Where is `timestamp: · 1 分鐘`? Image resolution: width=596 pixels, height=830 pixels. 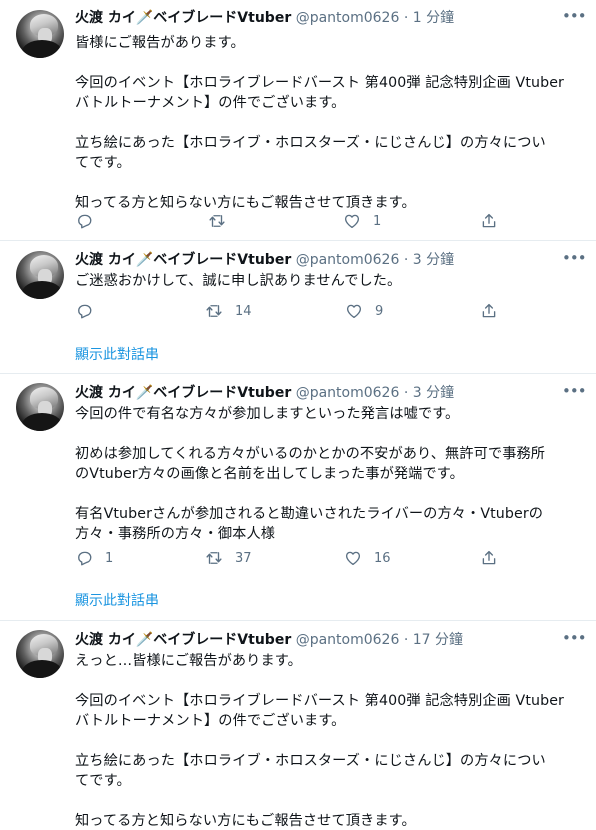
timestamp: · 1 分鐘 is located at coordinates (429, 18).